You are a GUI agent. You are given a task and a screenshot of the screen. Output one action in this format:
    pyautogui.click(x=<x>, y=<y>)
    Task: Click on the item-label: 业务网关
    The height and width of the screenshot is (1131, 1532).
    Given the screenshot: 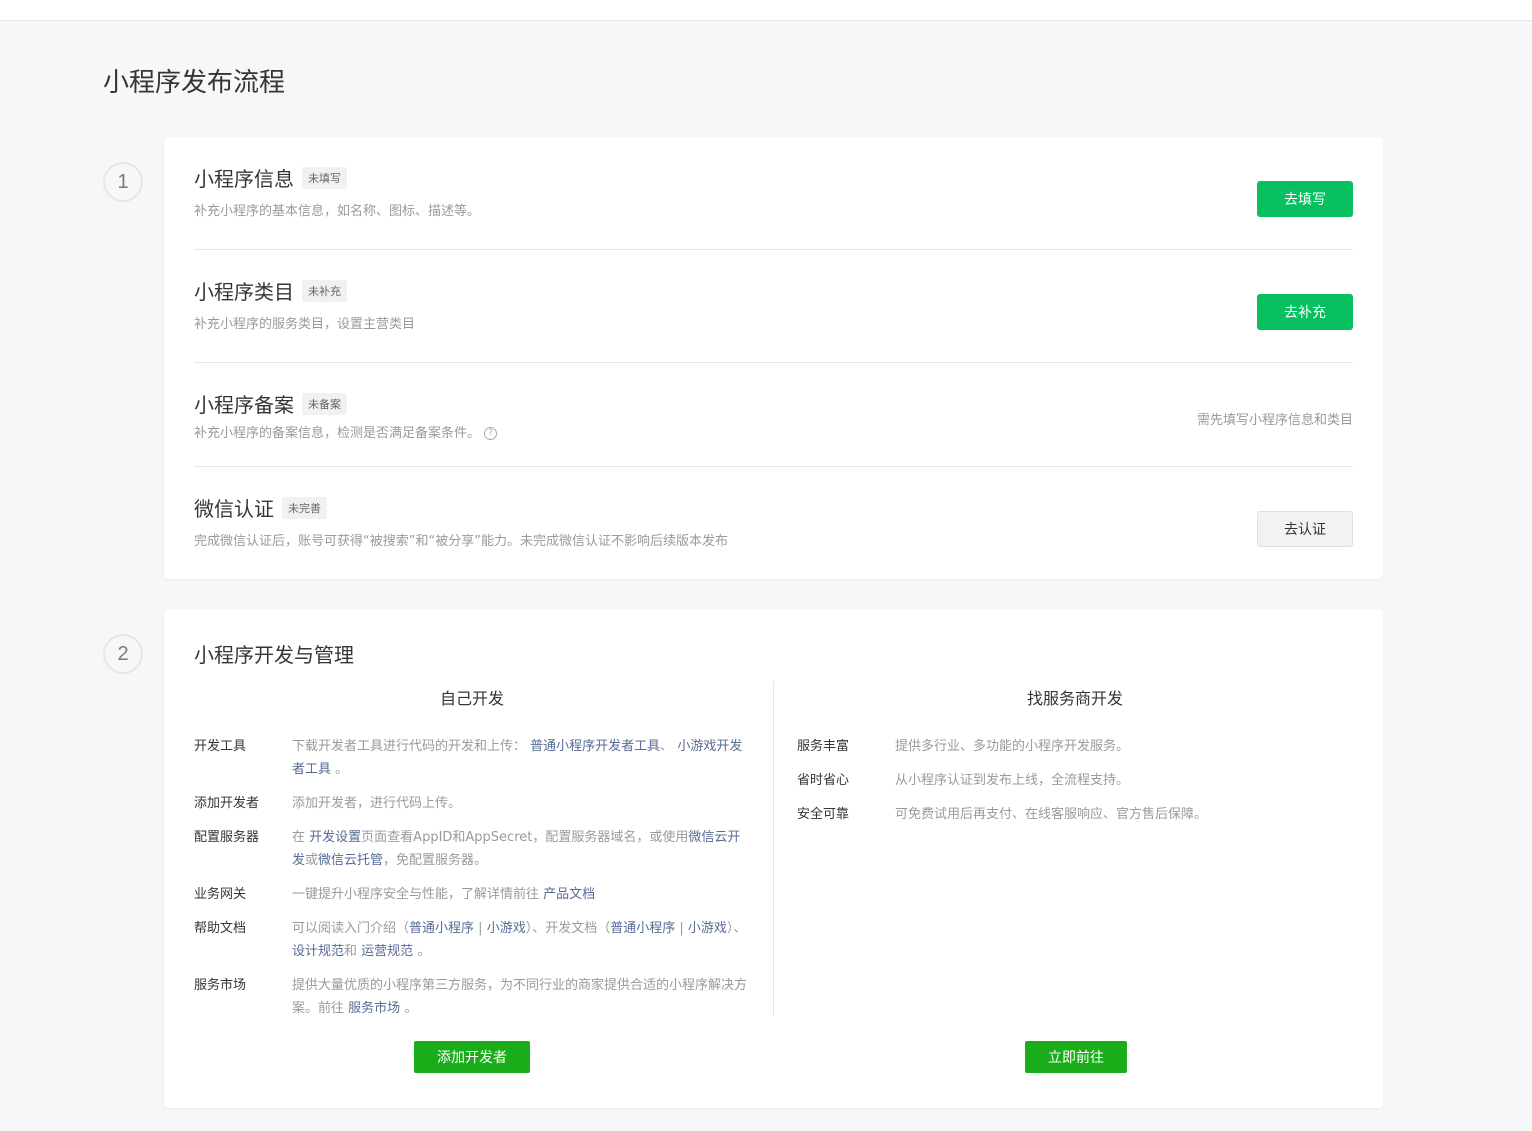 What is the action you would take?
    pyautogui.click(x=220, y=894)
    